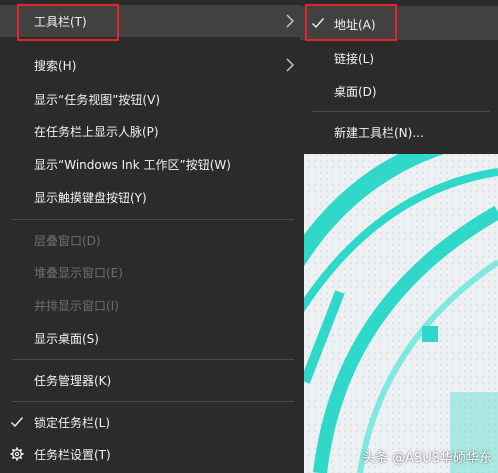 The width and height of the screenshot is (498, 473). What do you see at coordinates (152, 240) in the screenshot?
I see `menu-item-cascade: 层叠窗口(D)` at bounding box center [152, 240].